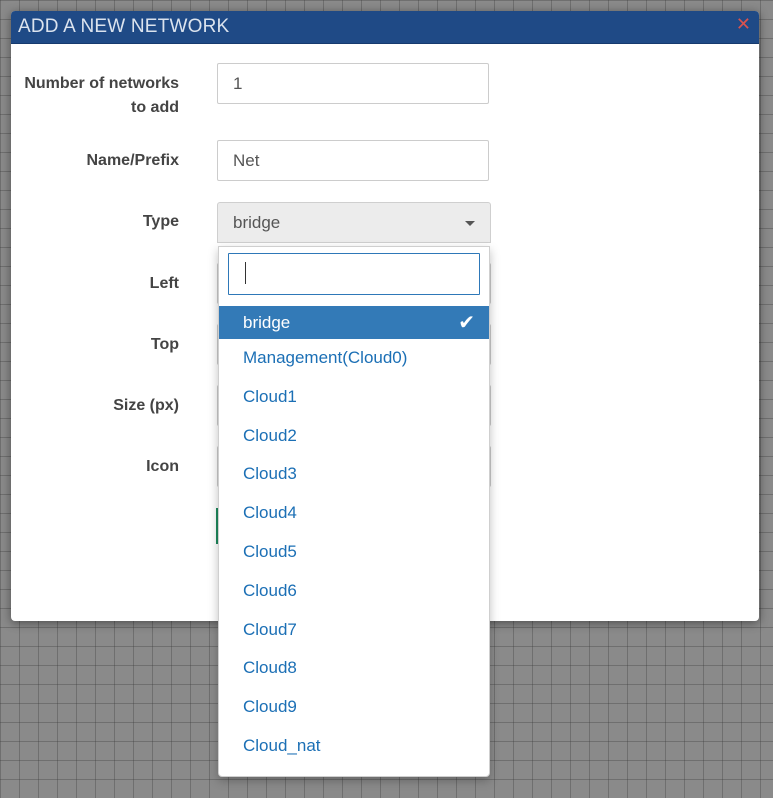 The height and width of the screenshot is (798, 773). What do you see at coordinates (270, 435) in the screenshot?
I see `dropdown-option-label: Cloud2` at bounding box center [270, 435].